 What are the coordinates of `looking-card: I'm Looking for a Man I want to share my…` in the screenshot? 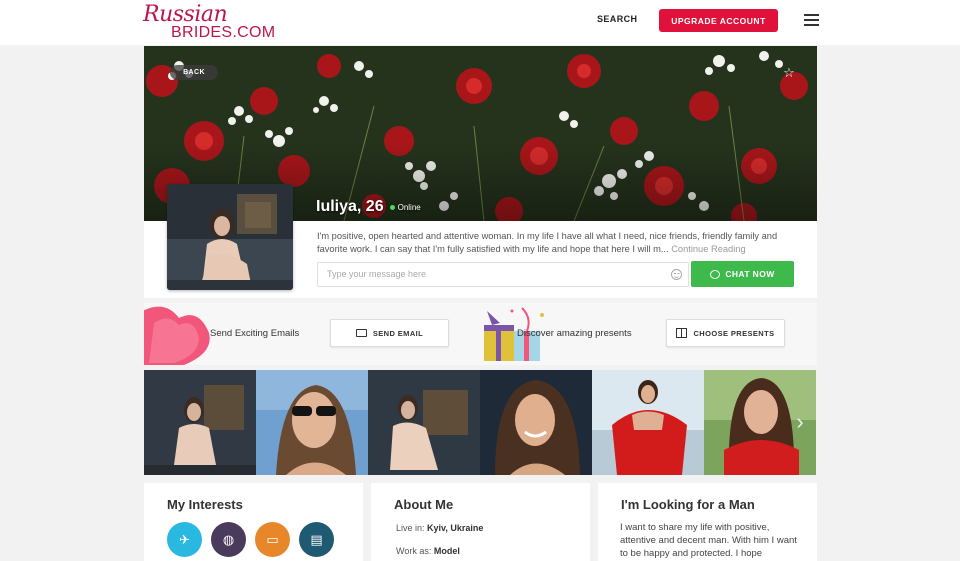 It's located at (707, 522).